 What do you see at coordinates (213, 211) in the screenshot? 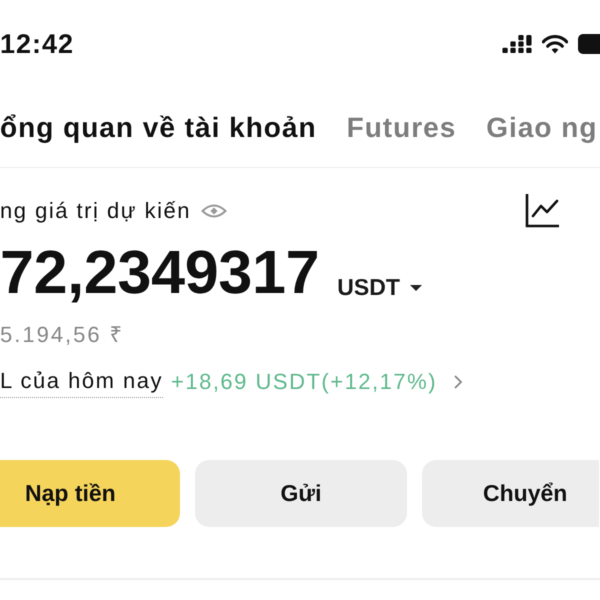
I see `eye-icon` at bounding box center [213, 211].